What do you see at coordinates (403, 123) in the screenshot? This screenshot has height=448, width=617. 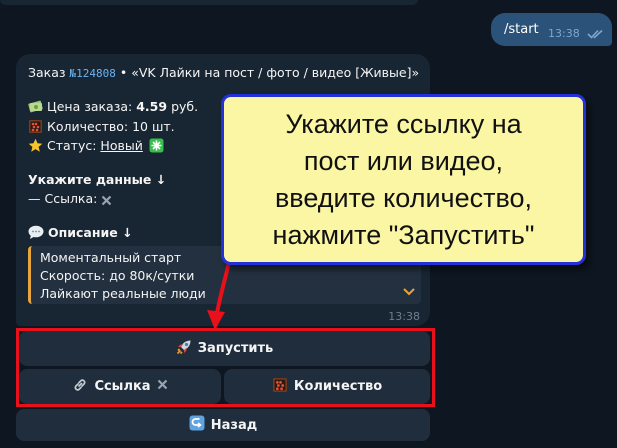 I see `callout-line-1: Укажите ссылку на` at bounding box center [403, 123].